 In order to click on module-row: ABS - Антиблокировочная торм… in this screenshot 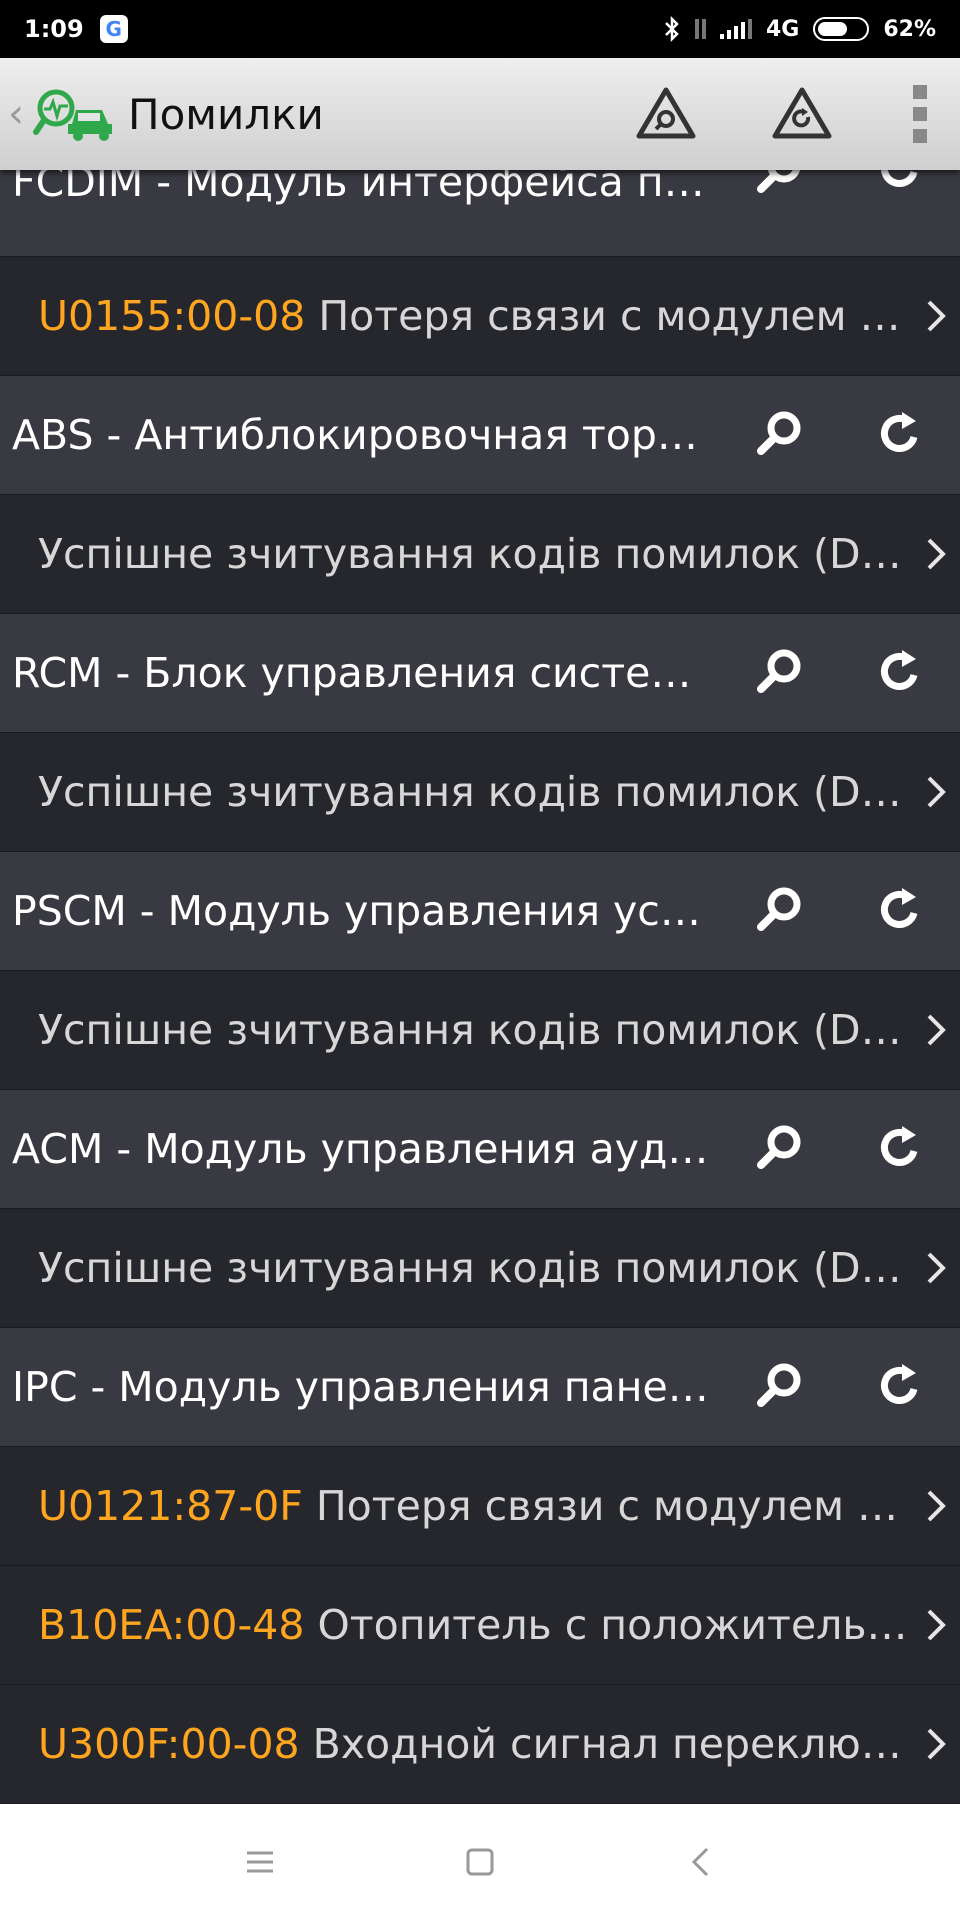, I will do `click(480, 435)`.